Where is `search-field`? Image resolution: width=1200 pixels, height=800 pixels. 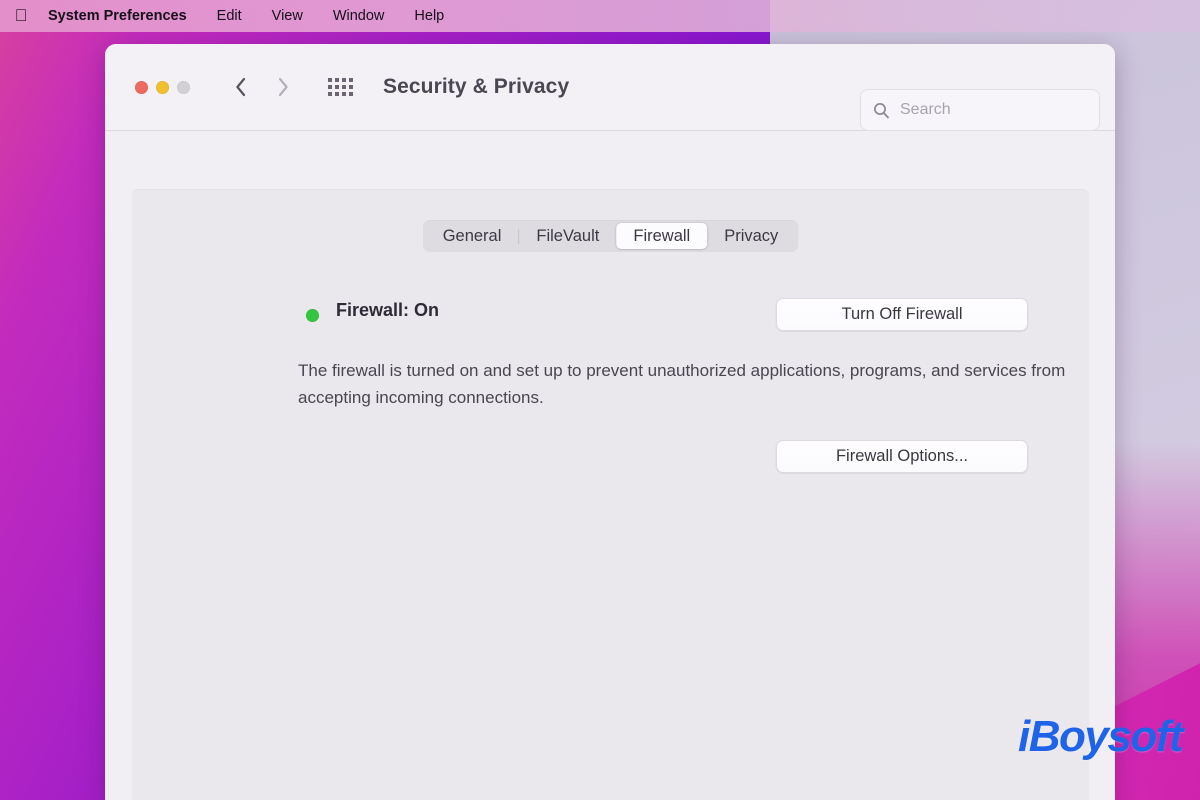 search-field is located at coordinates (980, 110).